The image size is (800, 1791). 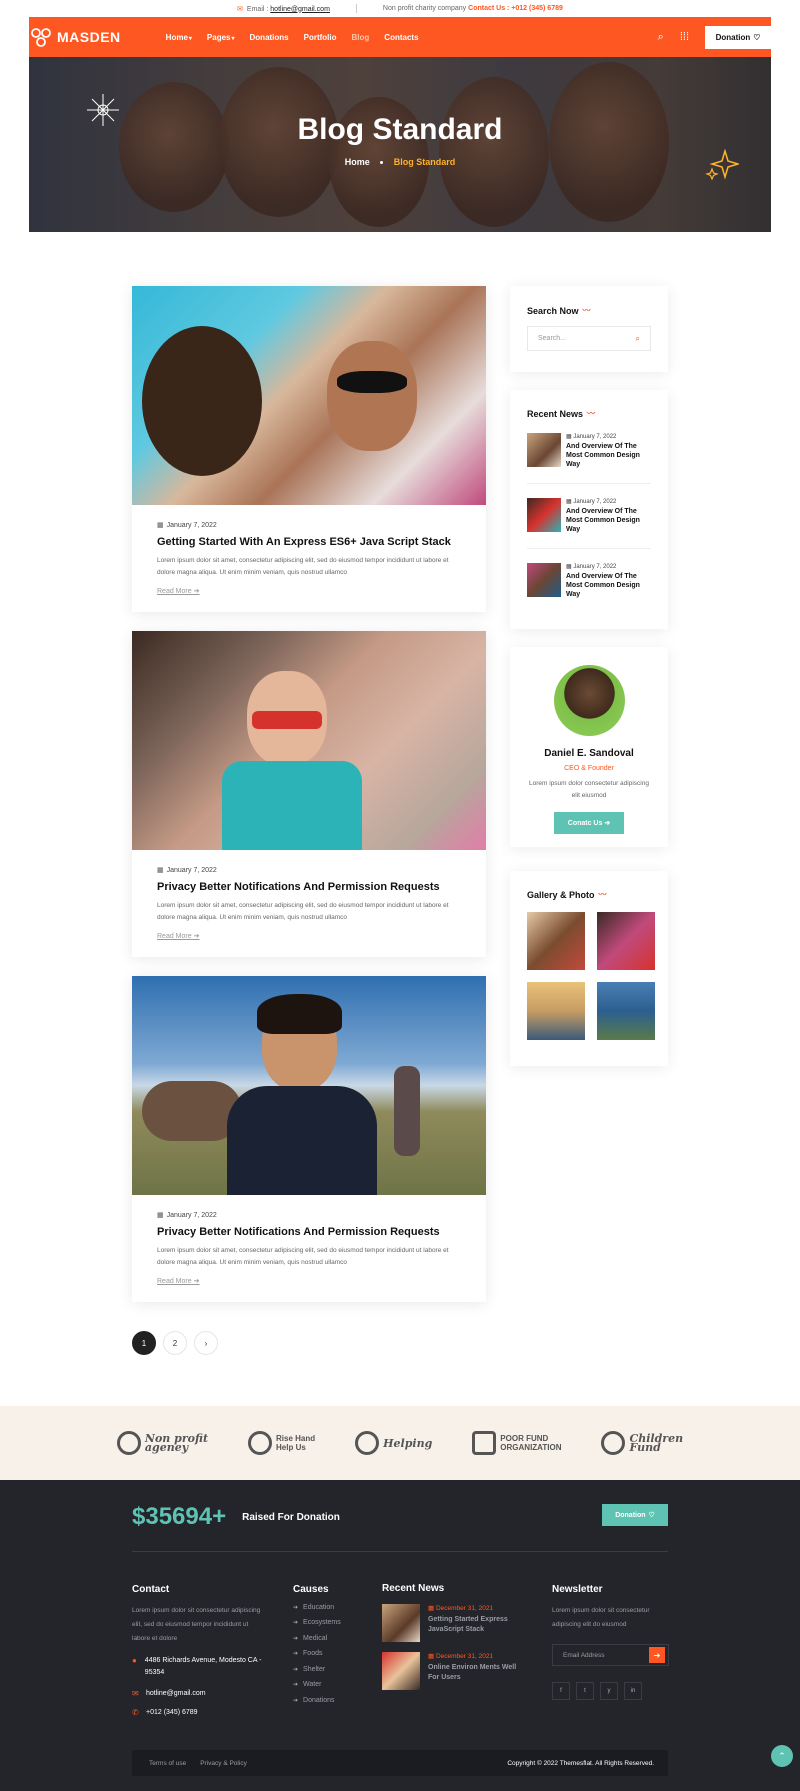 I want to click on twitter-icon: t, so click(x=585, y=1691).